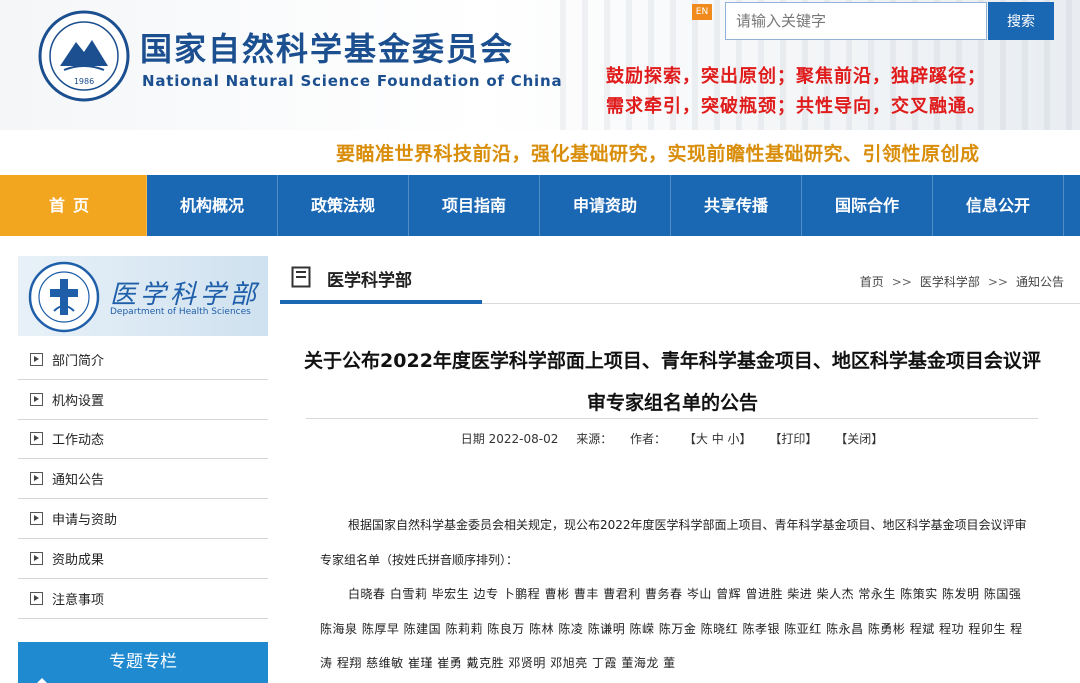  What do you see at coordinates (796, 76) in the screenshot?
I see `slogan-line-1: 鼓励探索，突出原创；聚焦前沿，独辟蹊径；` at bounding box center [796, 76].